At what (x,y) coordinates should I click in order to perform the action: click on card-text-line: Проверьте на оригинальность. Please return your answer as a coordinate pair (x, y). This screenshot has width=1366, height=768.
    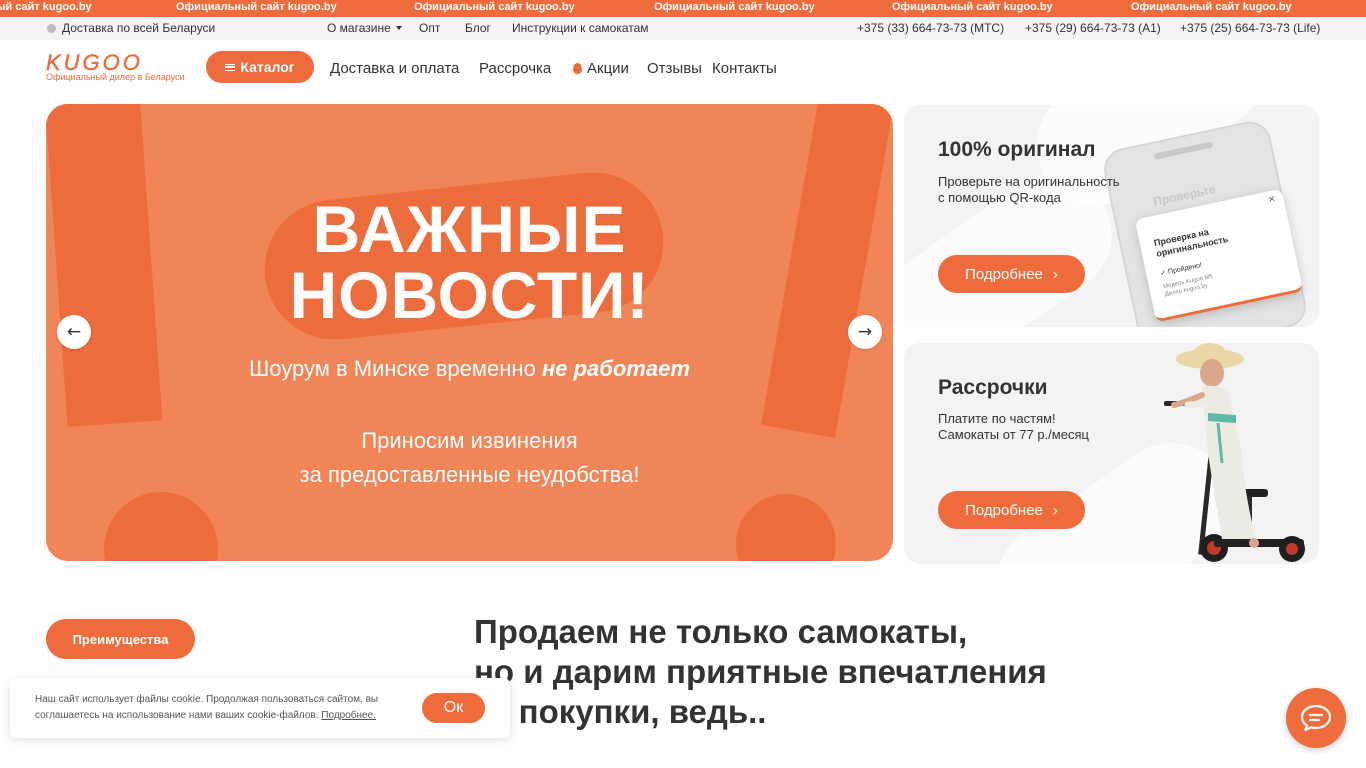
    Looking at the image, I should click on (1029, 181).